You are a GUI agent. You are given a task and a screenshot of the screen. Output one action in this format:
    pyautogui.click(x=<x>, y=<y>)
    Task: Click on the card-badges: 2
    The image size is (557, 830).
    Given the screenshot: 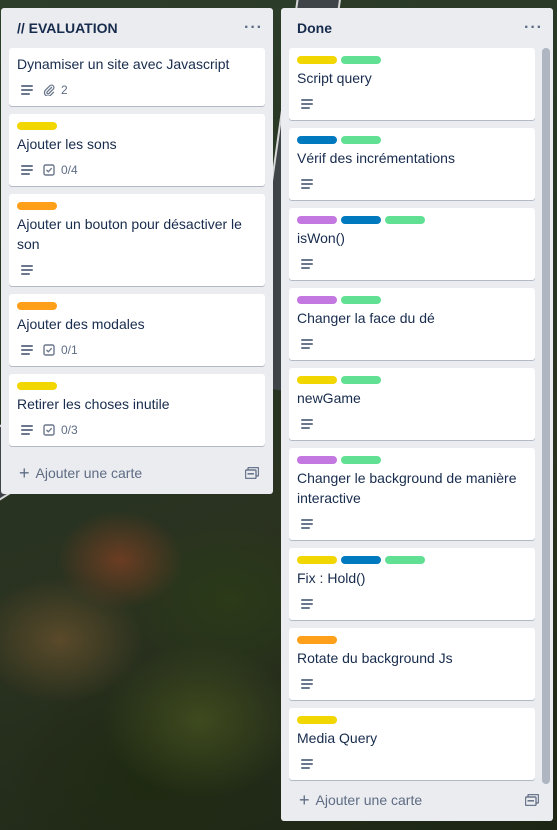 What is the action you would take?
    pyautogui.click(x=137, y=90)
    